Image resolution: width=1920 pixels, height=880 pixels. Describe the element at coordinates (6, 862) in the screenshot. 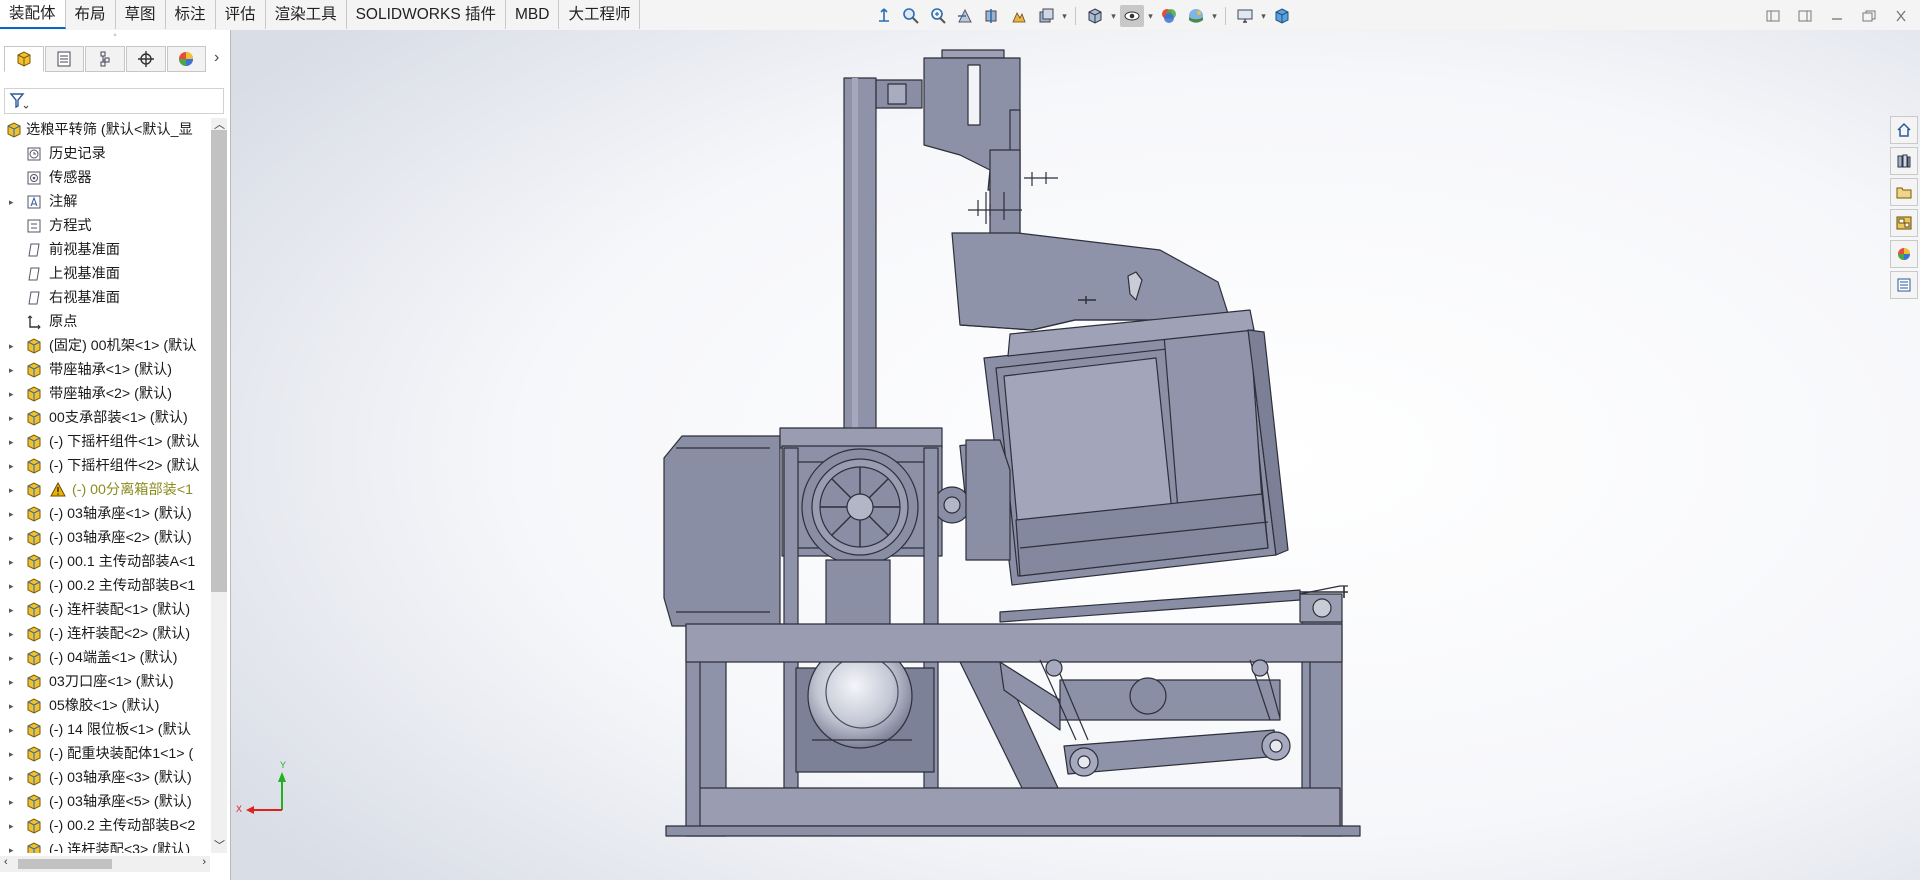

I see `scroll-left-icon: ‹` at that location.